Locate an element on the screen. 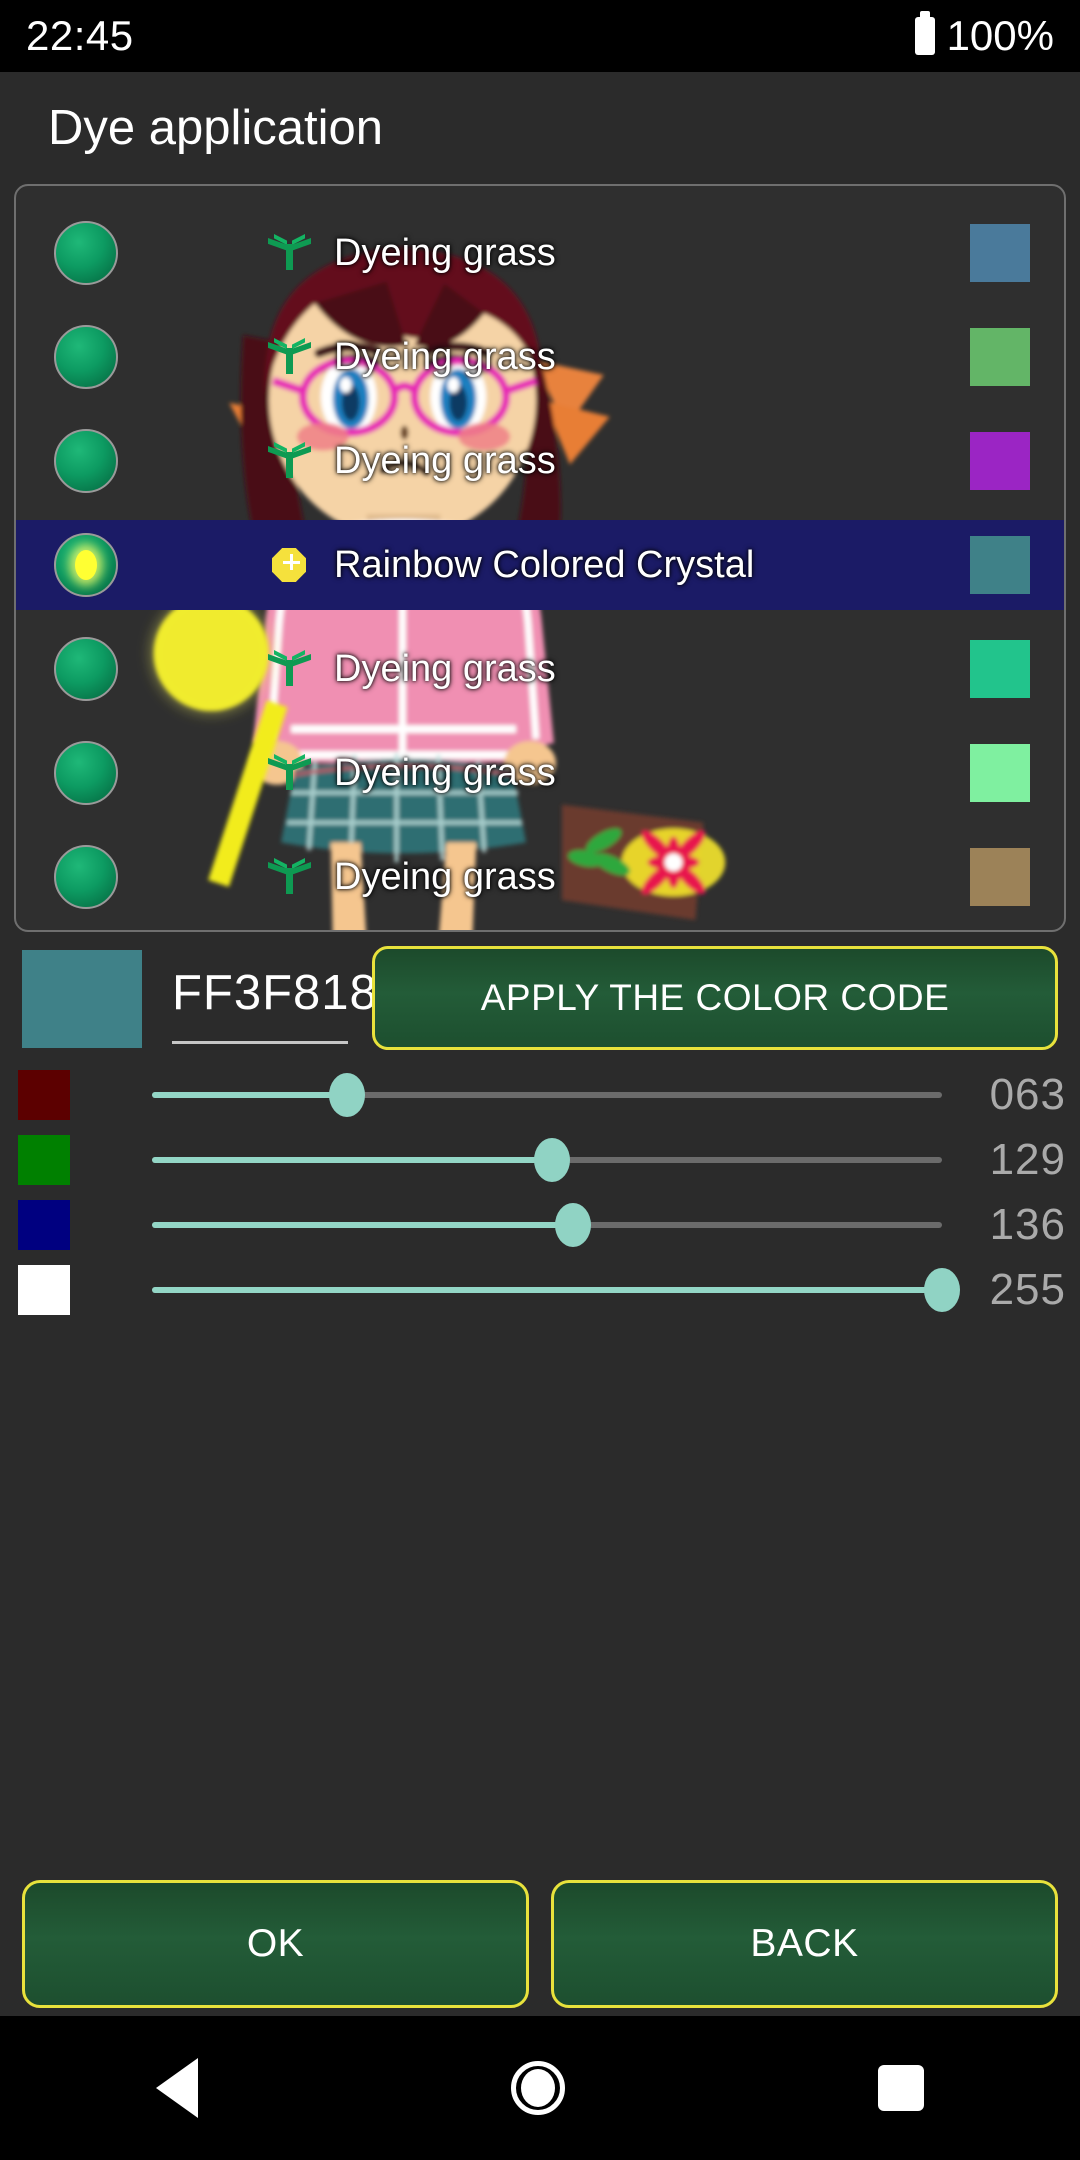  slider-row-alpha: 255 is located at coordinates (540, 1289).